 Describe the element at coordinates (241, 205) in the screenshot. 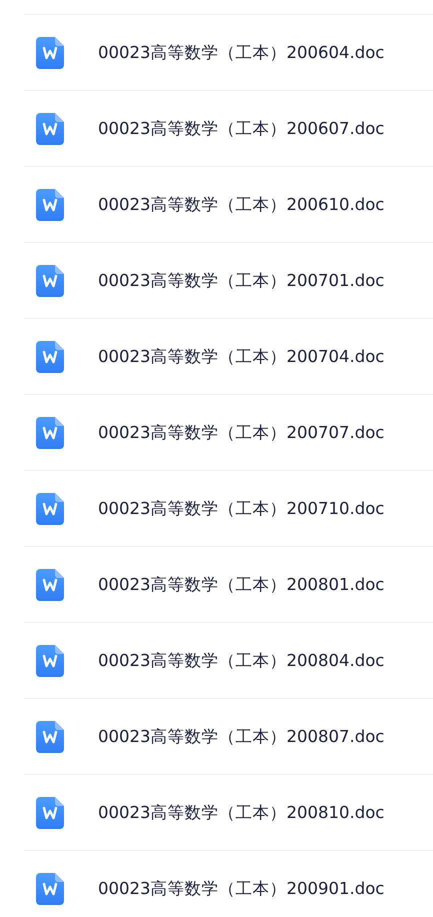

I see `file-name: 00023高等数学（工本）200610.doc` at that location.